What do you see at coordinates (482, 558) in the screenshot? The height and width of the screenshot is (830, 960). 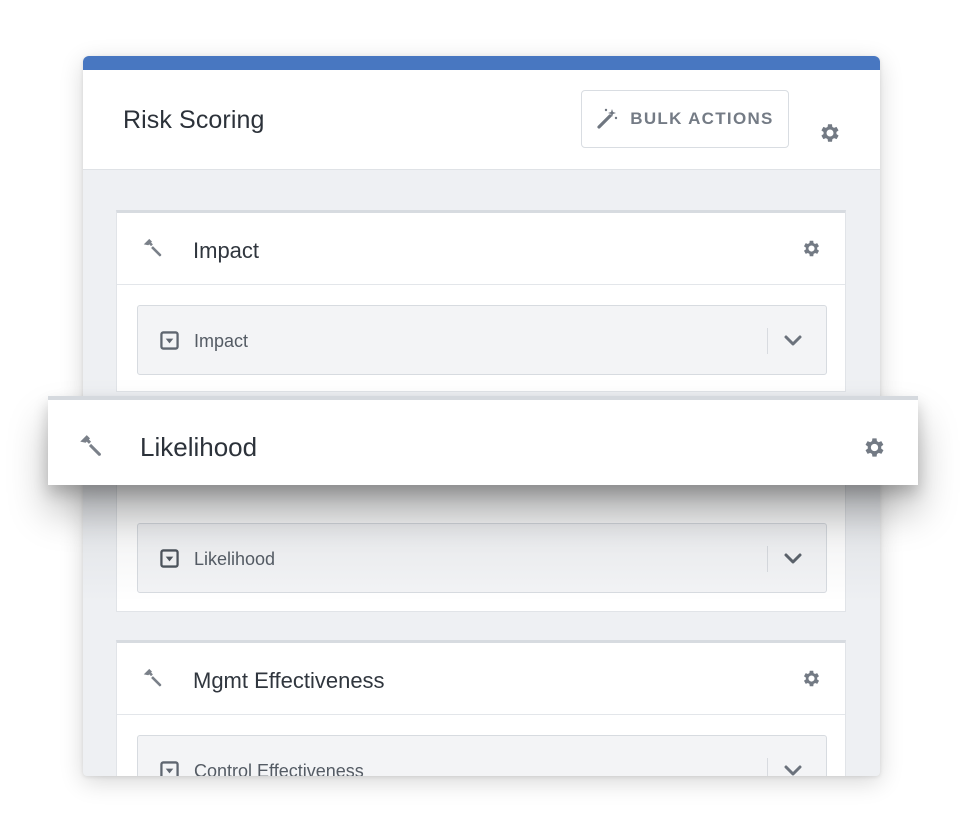 I see `likelihood-select: Likelihood` at bounding box center [482, 558].